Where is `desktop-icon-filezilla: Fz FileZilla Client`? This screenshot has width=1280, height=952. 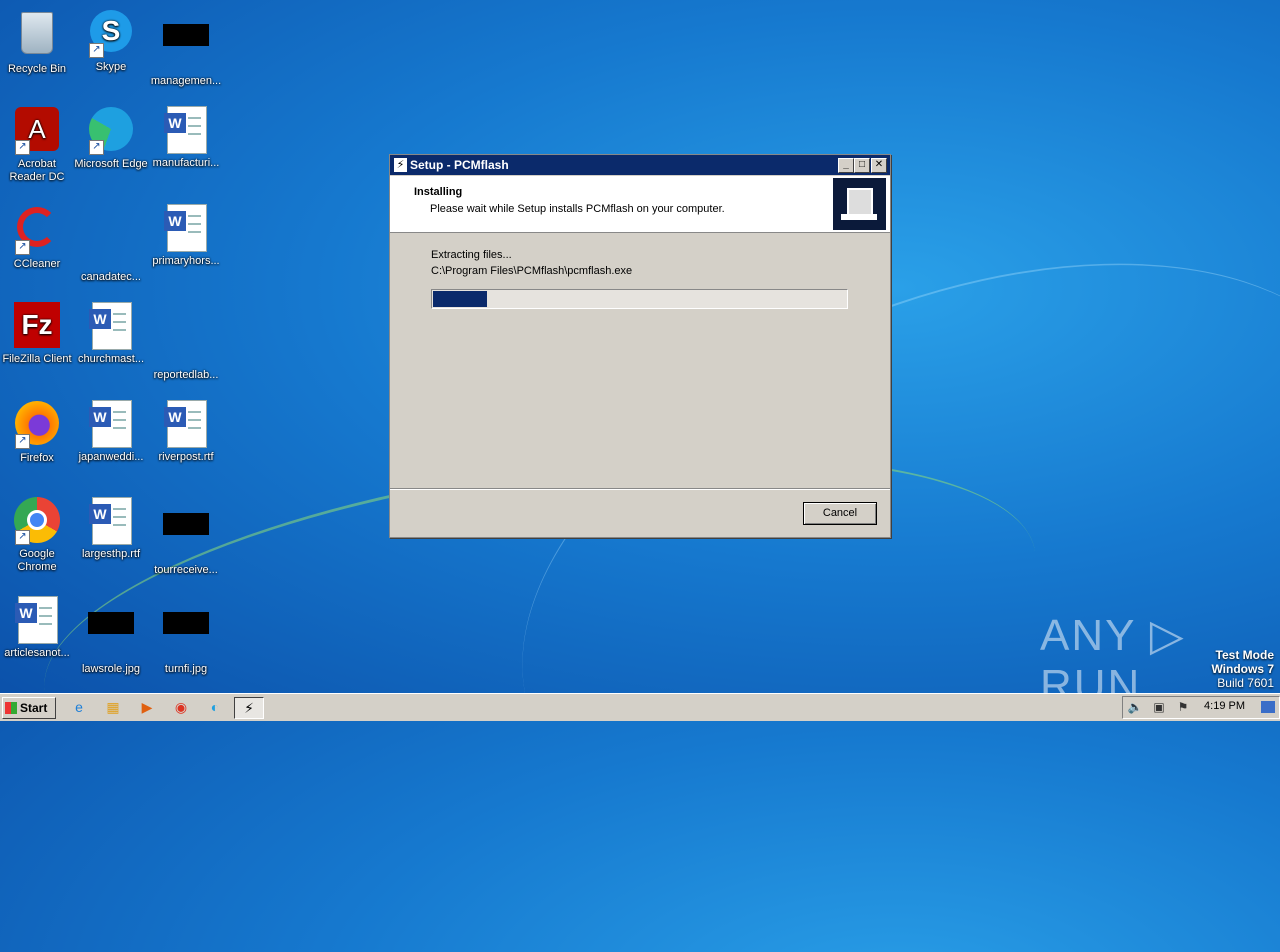
desktop-icon-filezilla: Fz FileZilla Client is located at coordinates (37, 334).